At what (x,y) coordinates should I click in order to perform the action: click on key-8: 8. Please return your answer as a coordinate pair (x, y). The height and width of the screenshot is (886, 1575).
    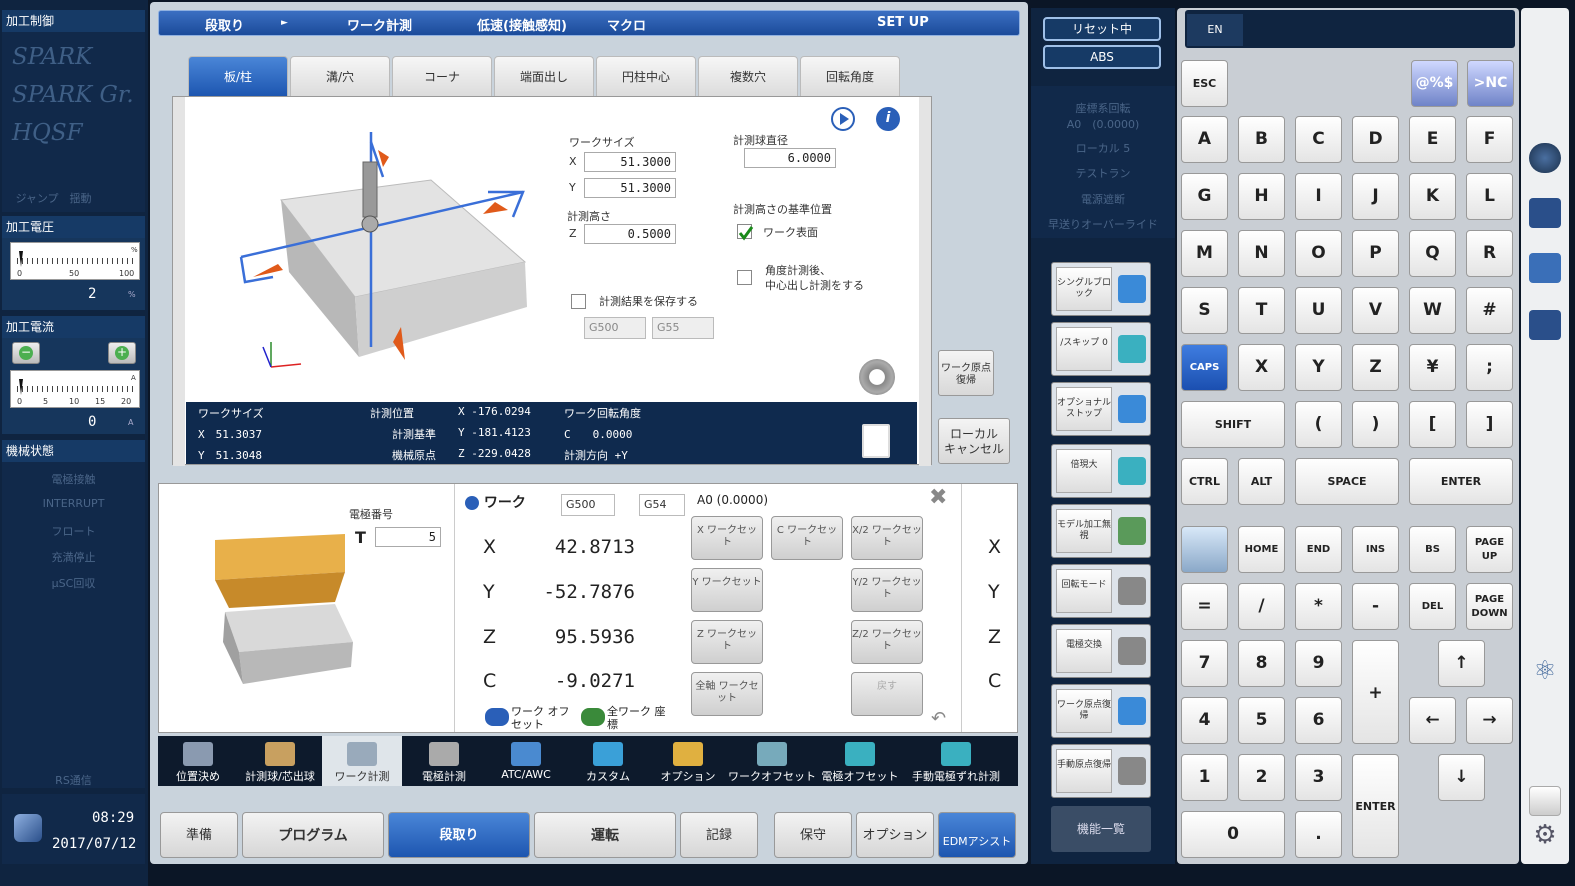
    Looking at the image, I should click on (1261, 663).